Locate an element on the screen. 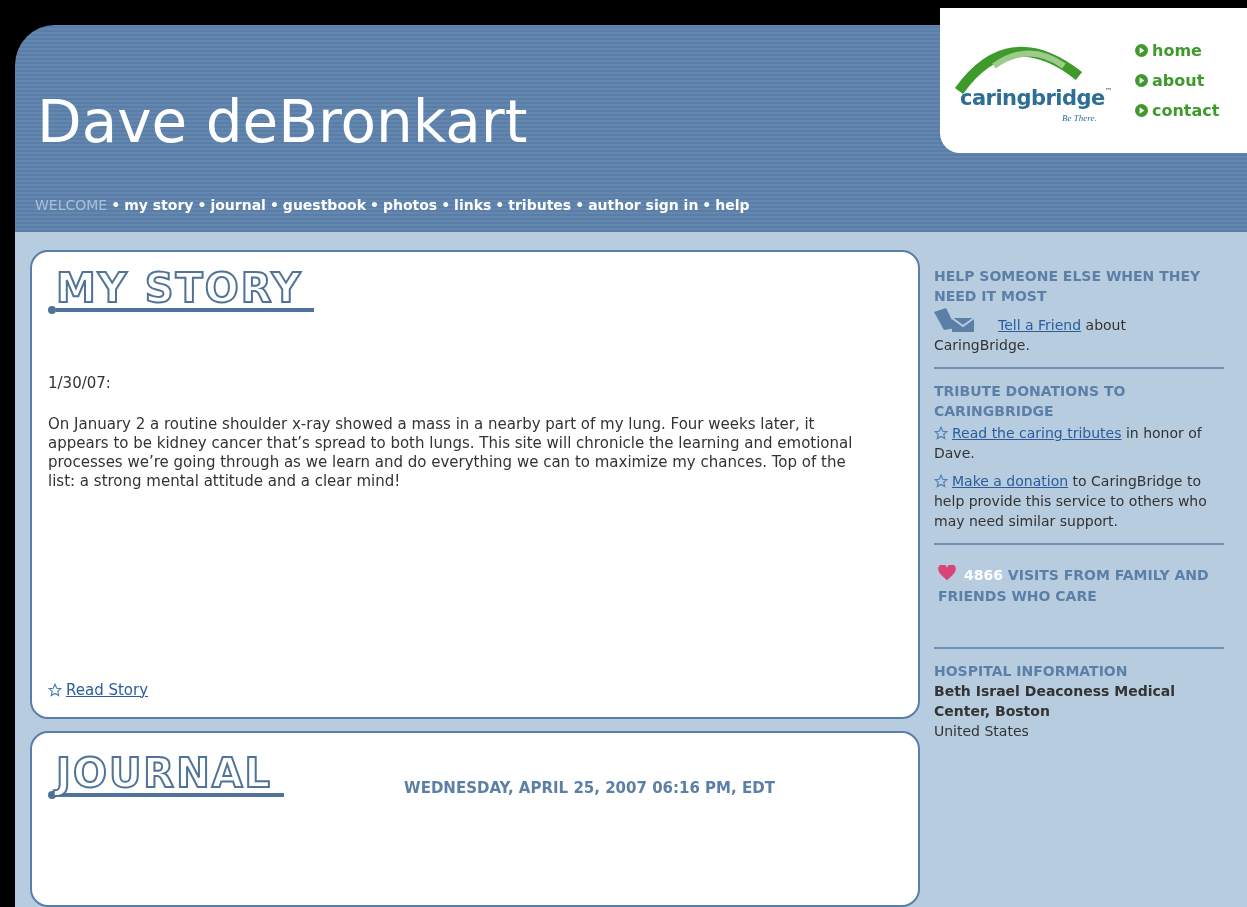 The image size is (1247, 907). nav-link: help is located at coordinates (732, 205).